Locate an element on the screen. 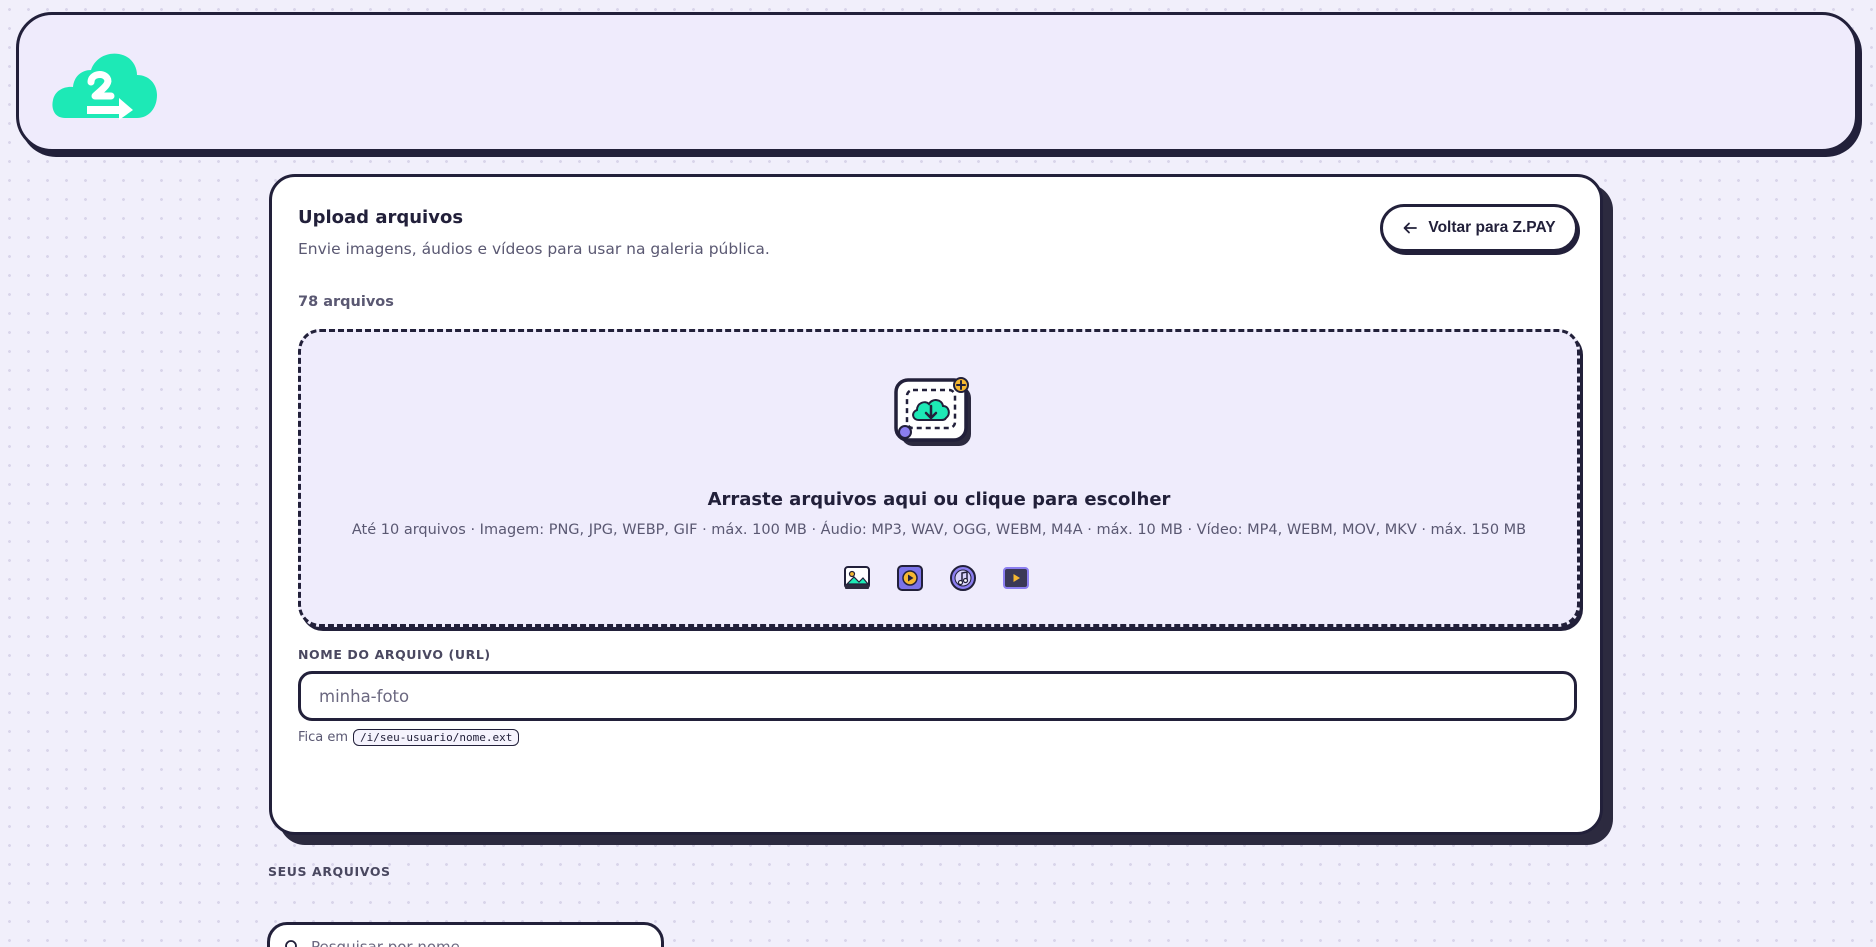 This screenshot has width=1876, height=947. upload-cloud-icon is located at coordinates (932, 411).